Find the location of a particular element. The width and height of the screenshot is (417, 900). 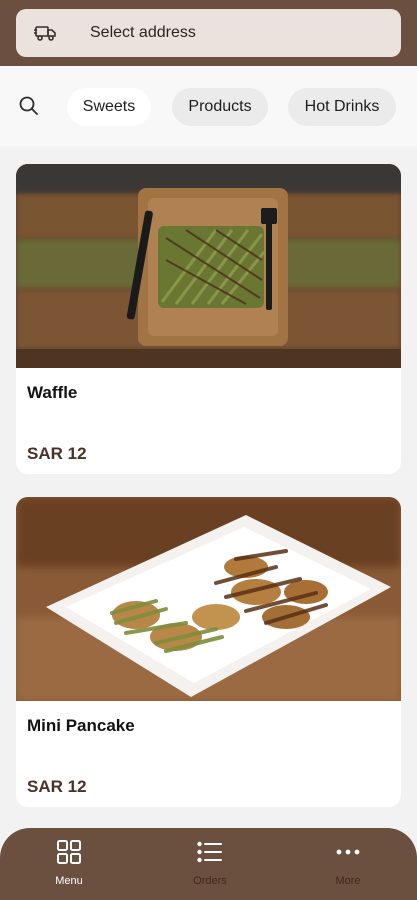

nav-label: More is located at coordinates (348, 881).